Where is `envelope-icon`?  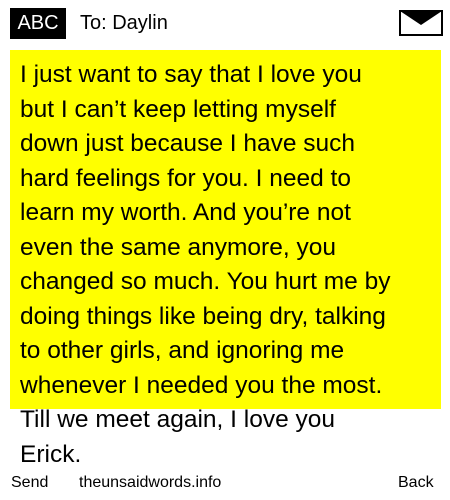 envelope-icon is located at coordinates (421, 23).